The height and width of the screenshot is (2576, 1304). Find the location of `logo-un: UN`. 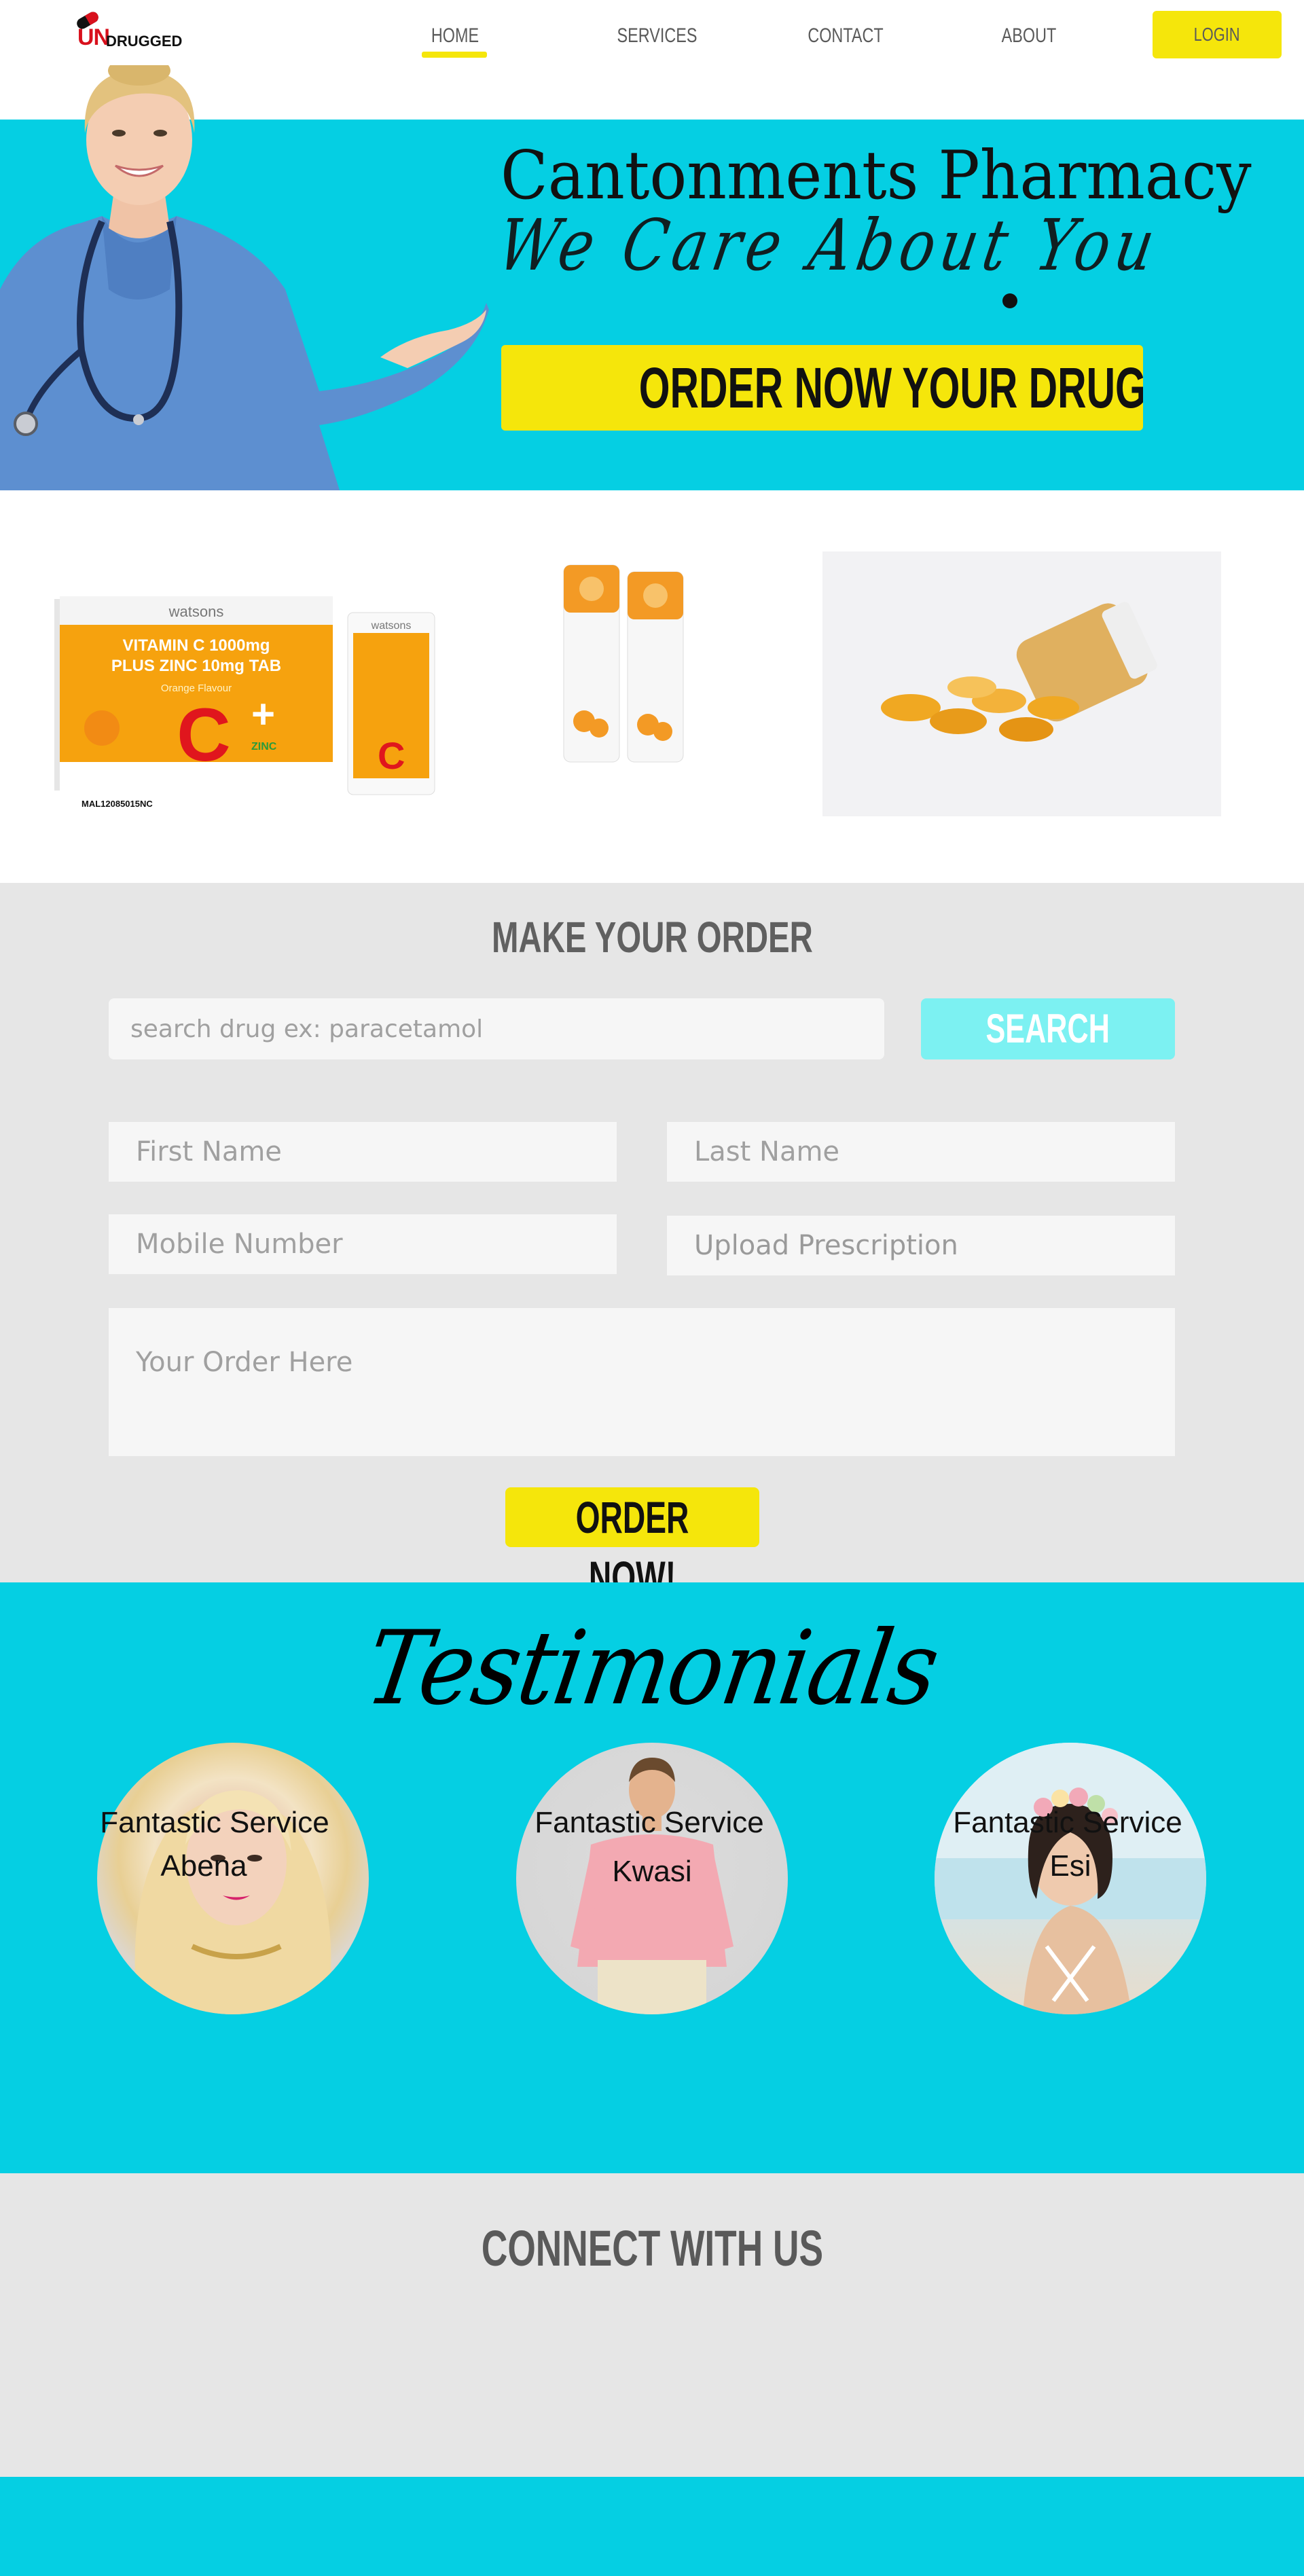

logo-un: UN is located at coordinates (93, 37).